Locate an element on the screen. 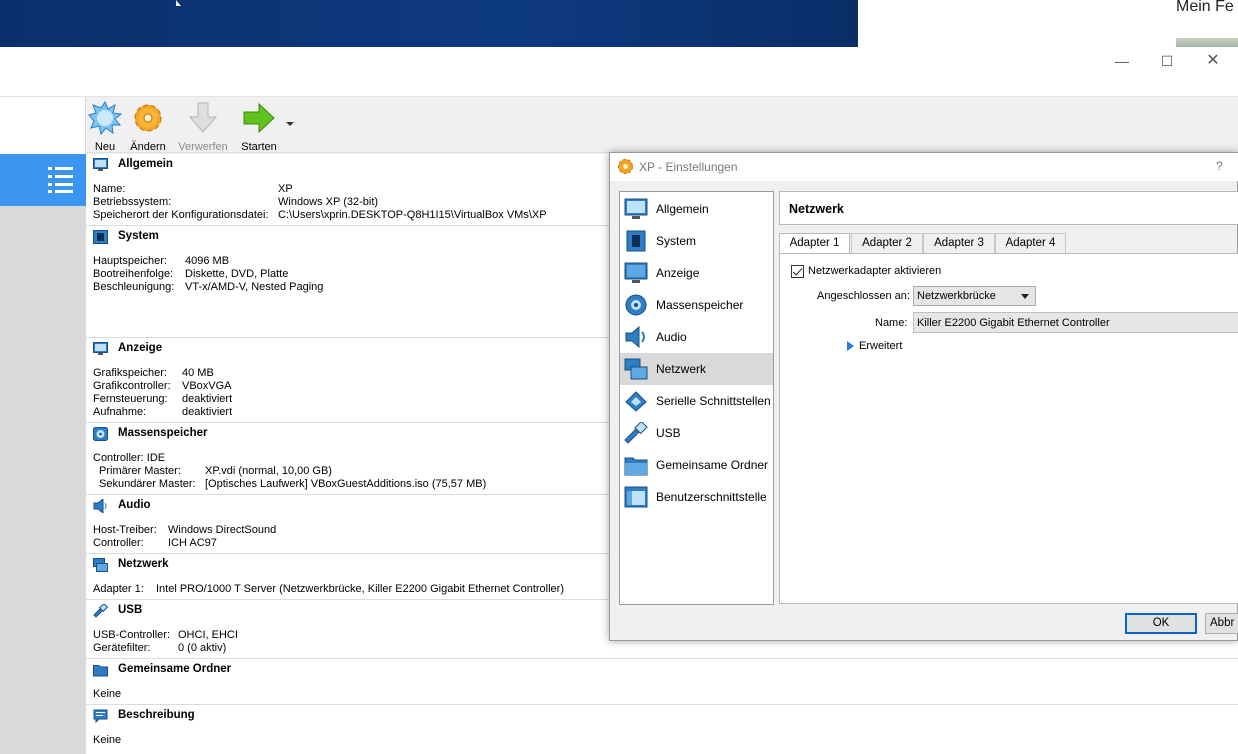 This screenshot has height=754, width=1238. storage-secondary-key: Sekundärer Master: is located at coordinates (147, 484).